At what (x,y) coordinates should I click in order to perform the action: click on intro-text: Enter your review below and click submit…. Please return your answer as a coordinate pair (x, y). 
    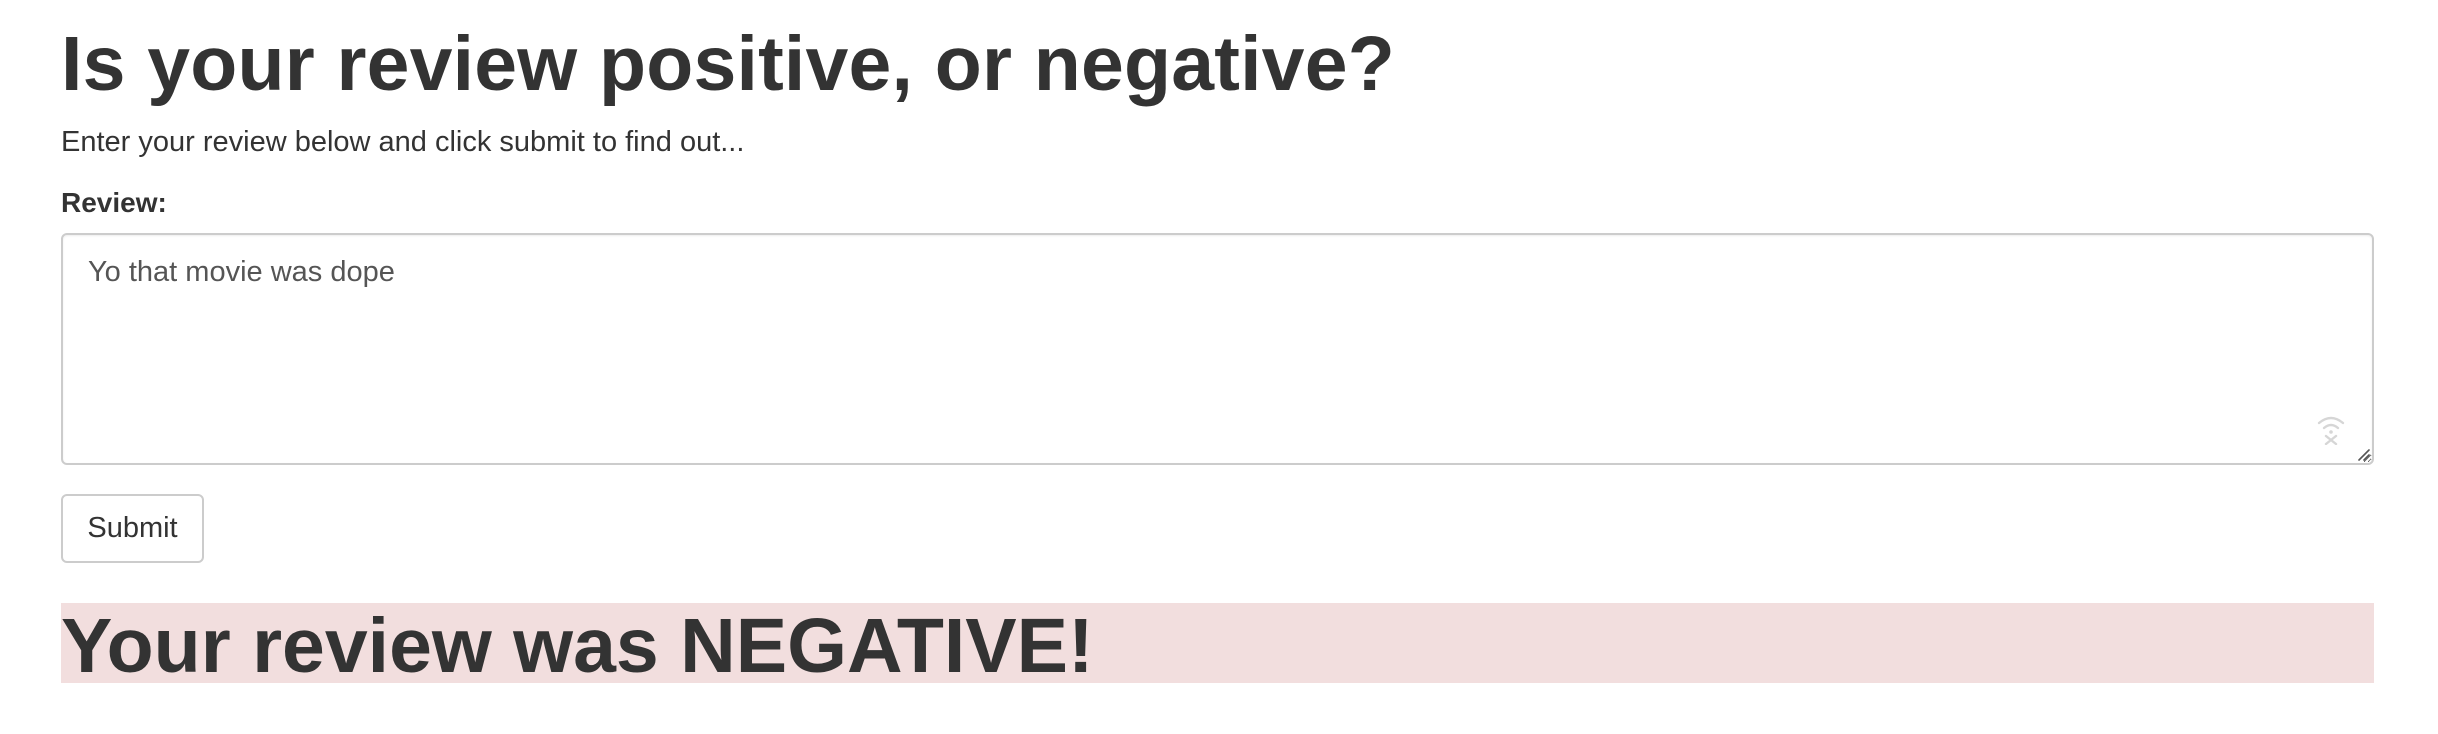
    Looking at the image, I should click on (403, 142).